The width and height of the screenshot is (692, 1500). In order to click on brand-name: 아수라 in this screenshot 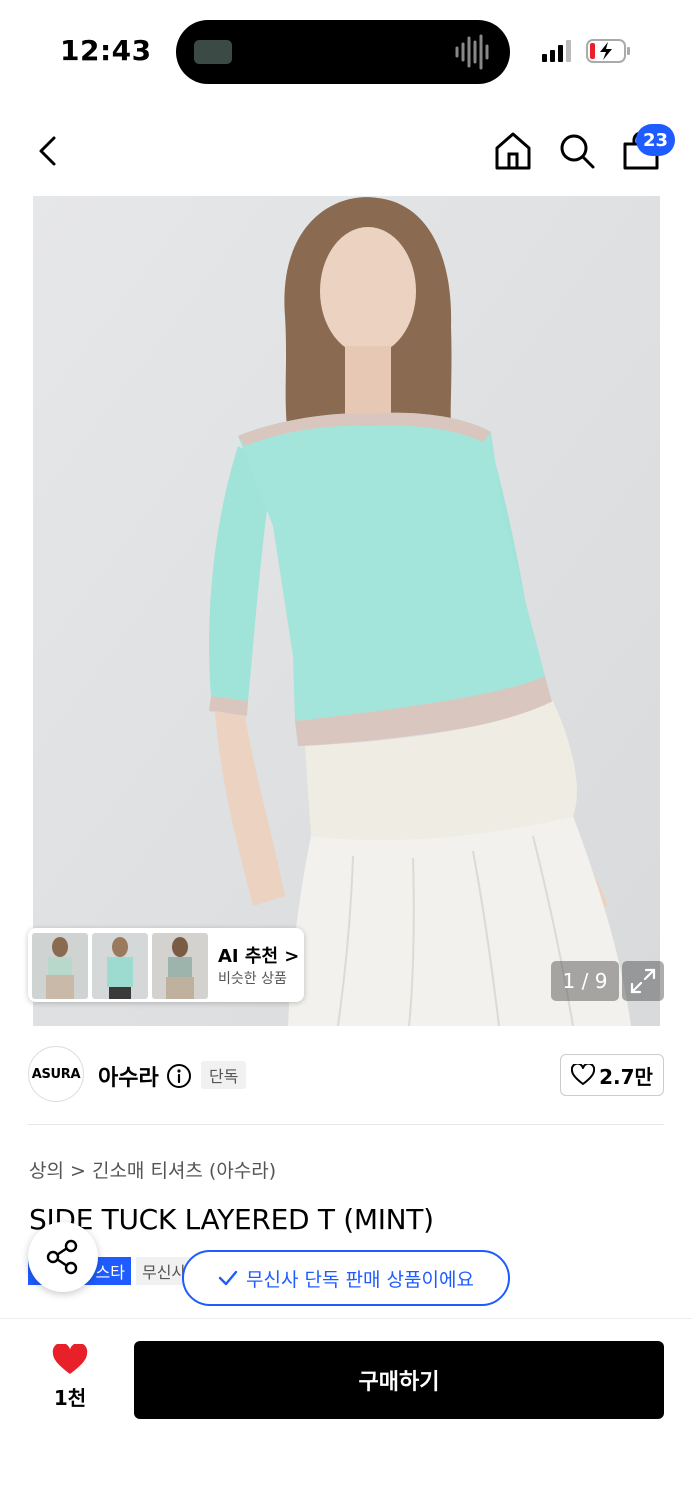, I will do `click(128, 1076)`.